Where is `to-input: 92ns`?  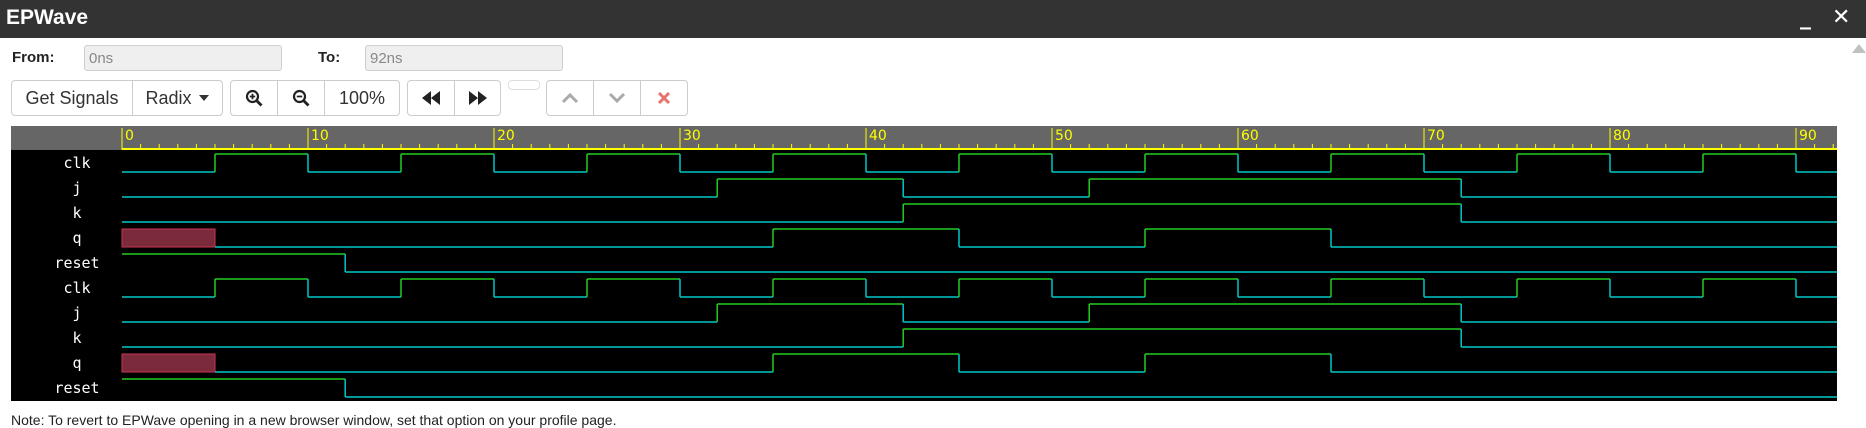
to-input: 92ns is located at coordinates (464, 58).